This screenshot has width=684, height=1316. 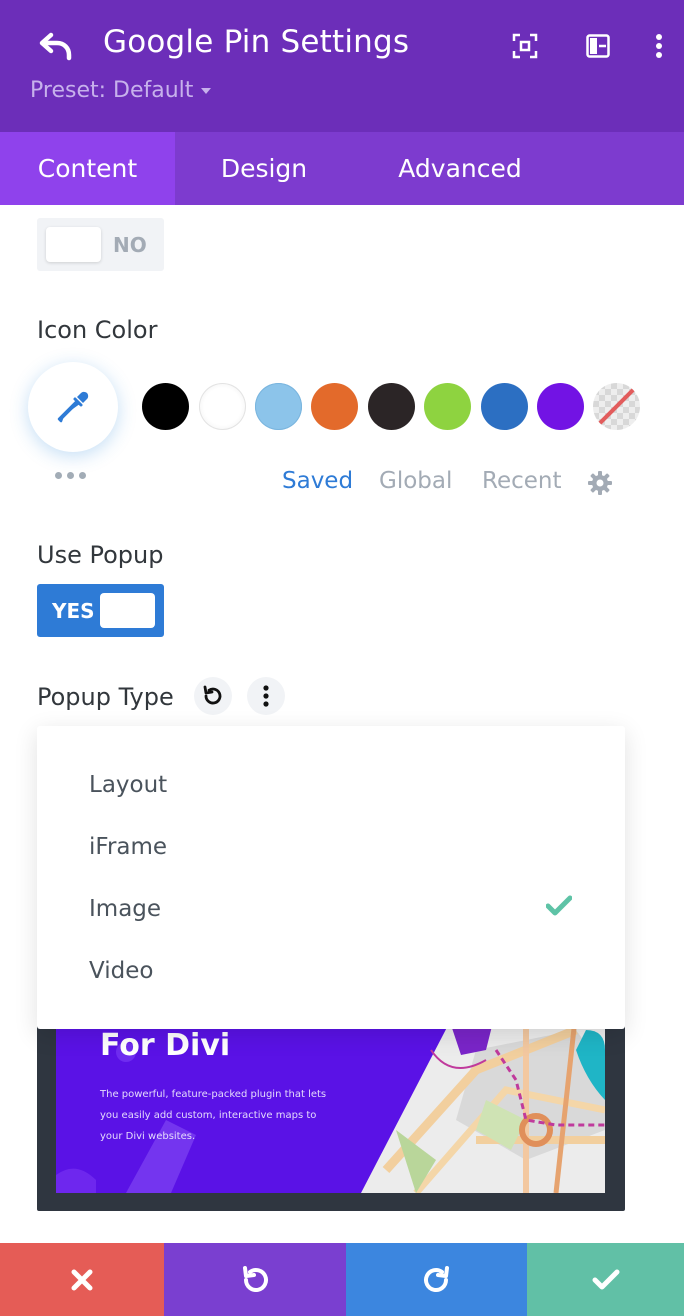 I want to click on preset-selector: Preset: Default, so click(x=121, y=90).